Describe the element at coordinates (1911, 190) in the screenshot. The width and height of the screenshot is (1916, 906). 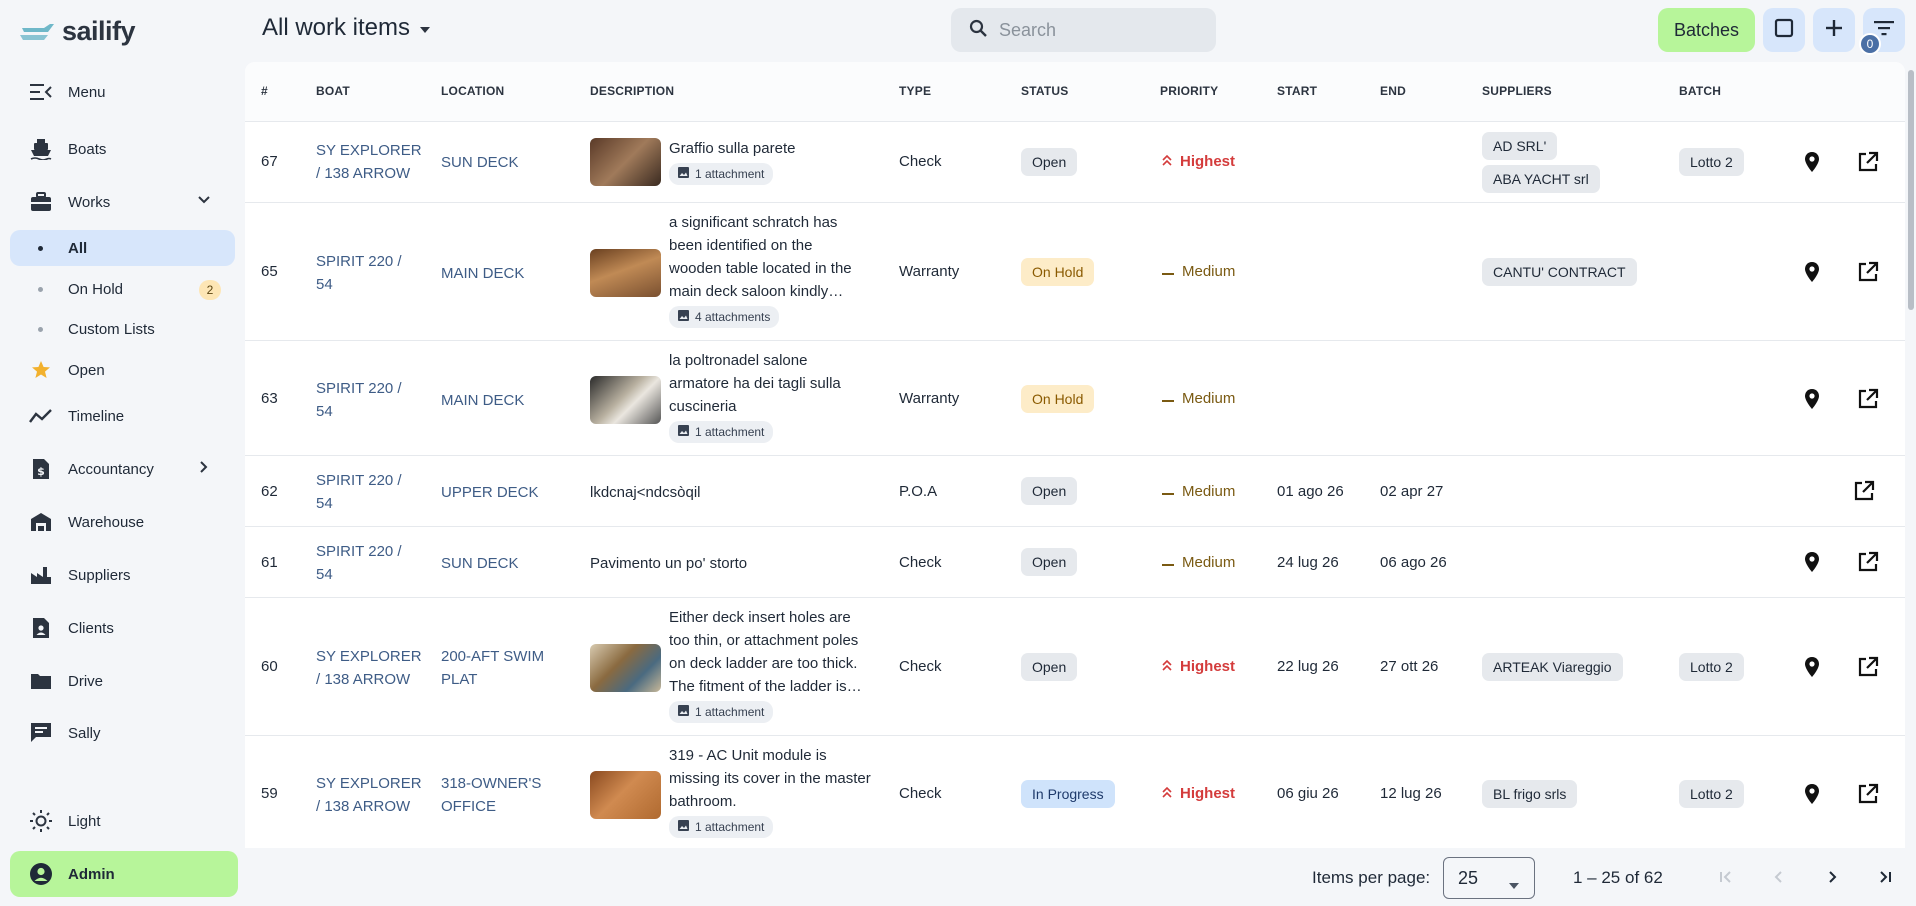
I see `scrollbar-thumb` at that location.